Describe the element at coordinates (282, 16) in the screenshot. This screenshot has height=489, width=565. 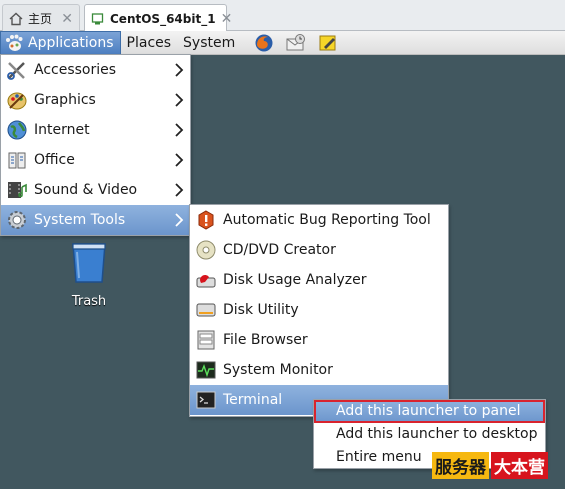
I see `vm-tab-strip: 主页 ✕ CentOS_64bit_1 ✕` at that location.